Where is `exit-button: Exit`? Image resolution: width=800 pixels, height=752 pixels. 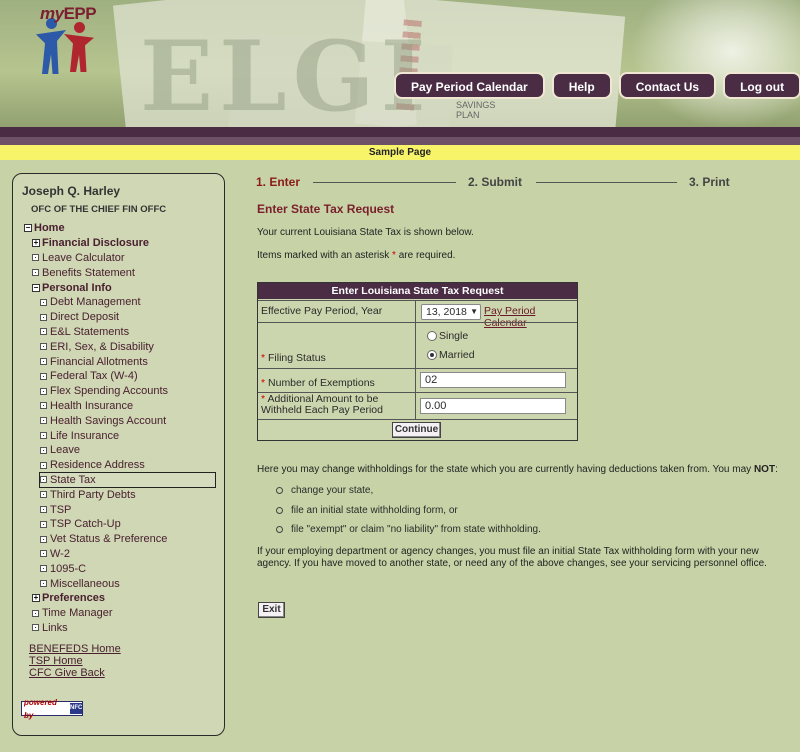
exit-button: Exit is located at coordinates (271, 610).